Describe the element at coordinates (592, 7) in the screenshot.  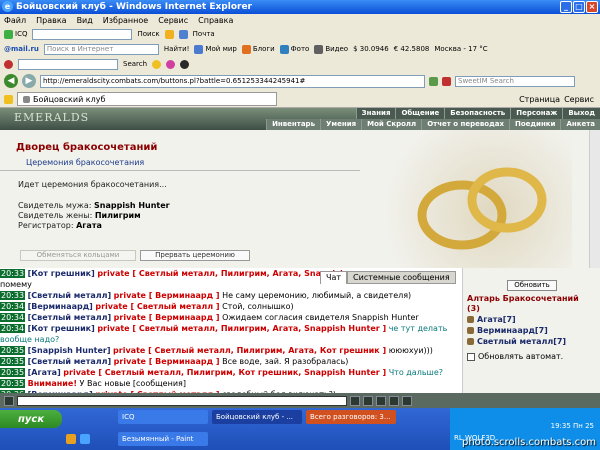
I see `close-icon: ×` at that location.